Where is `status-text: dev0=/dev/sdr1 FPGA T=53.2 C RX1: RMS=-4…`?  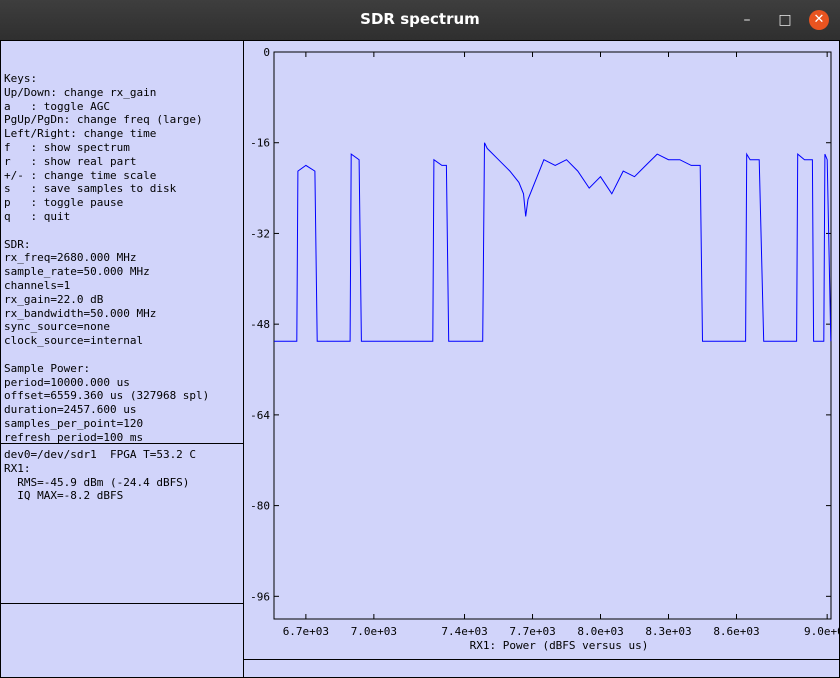 status-text: dev0=/dev/sdr1 FPGA T=53.2 C RX1: RMS=-4… is located at coordinates (100, 475).